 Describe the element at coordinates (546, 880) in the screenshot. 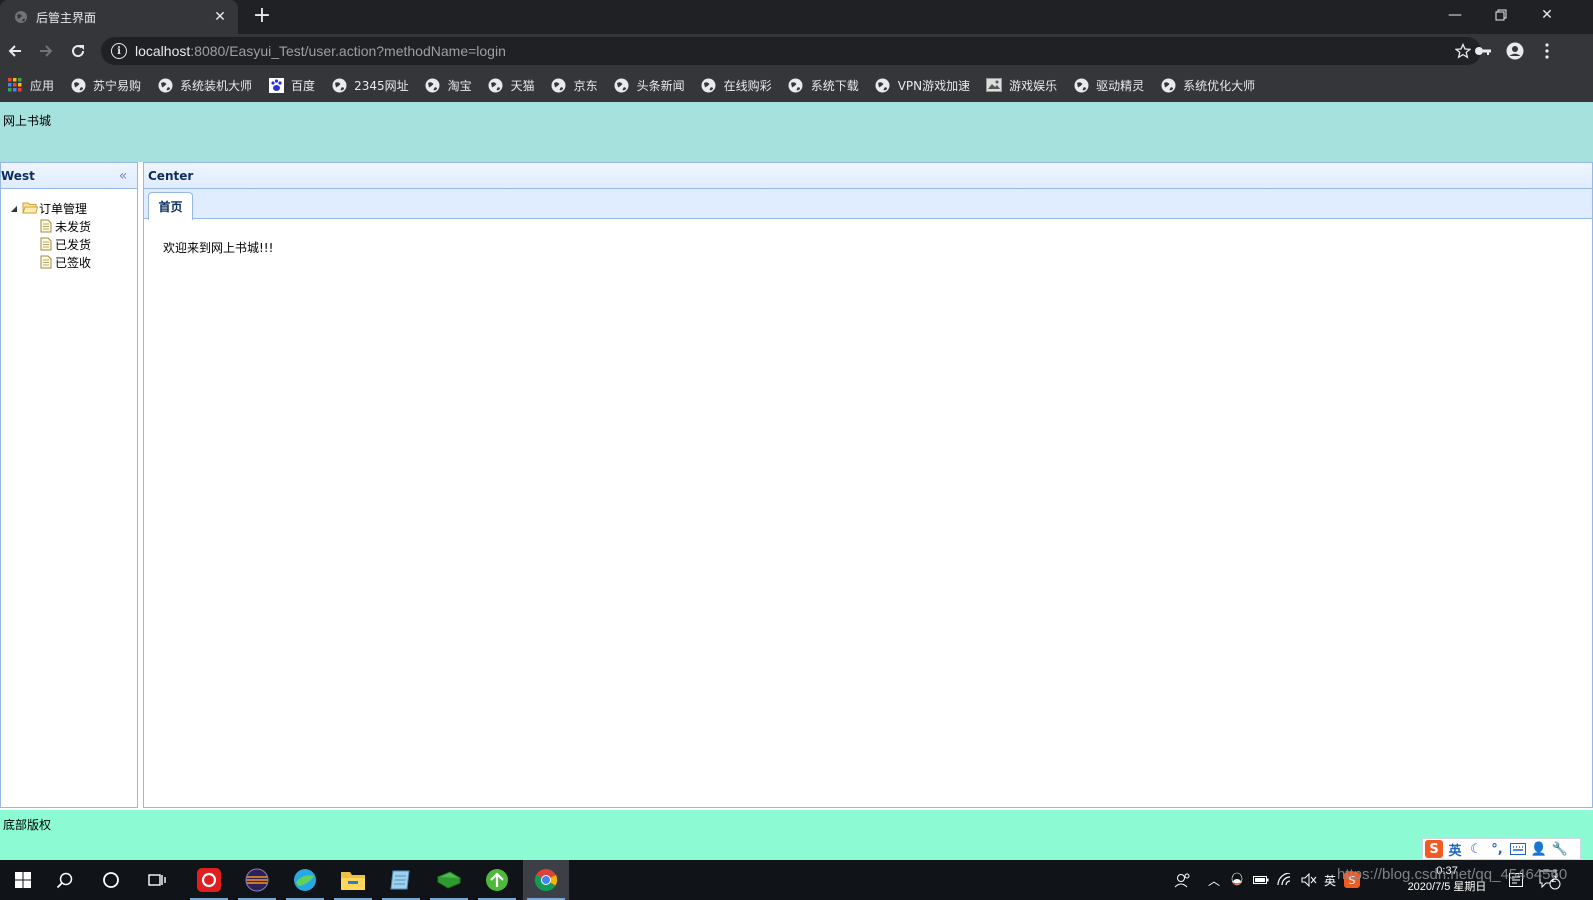

I see `chrome-icon` at that location.